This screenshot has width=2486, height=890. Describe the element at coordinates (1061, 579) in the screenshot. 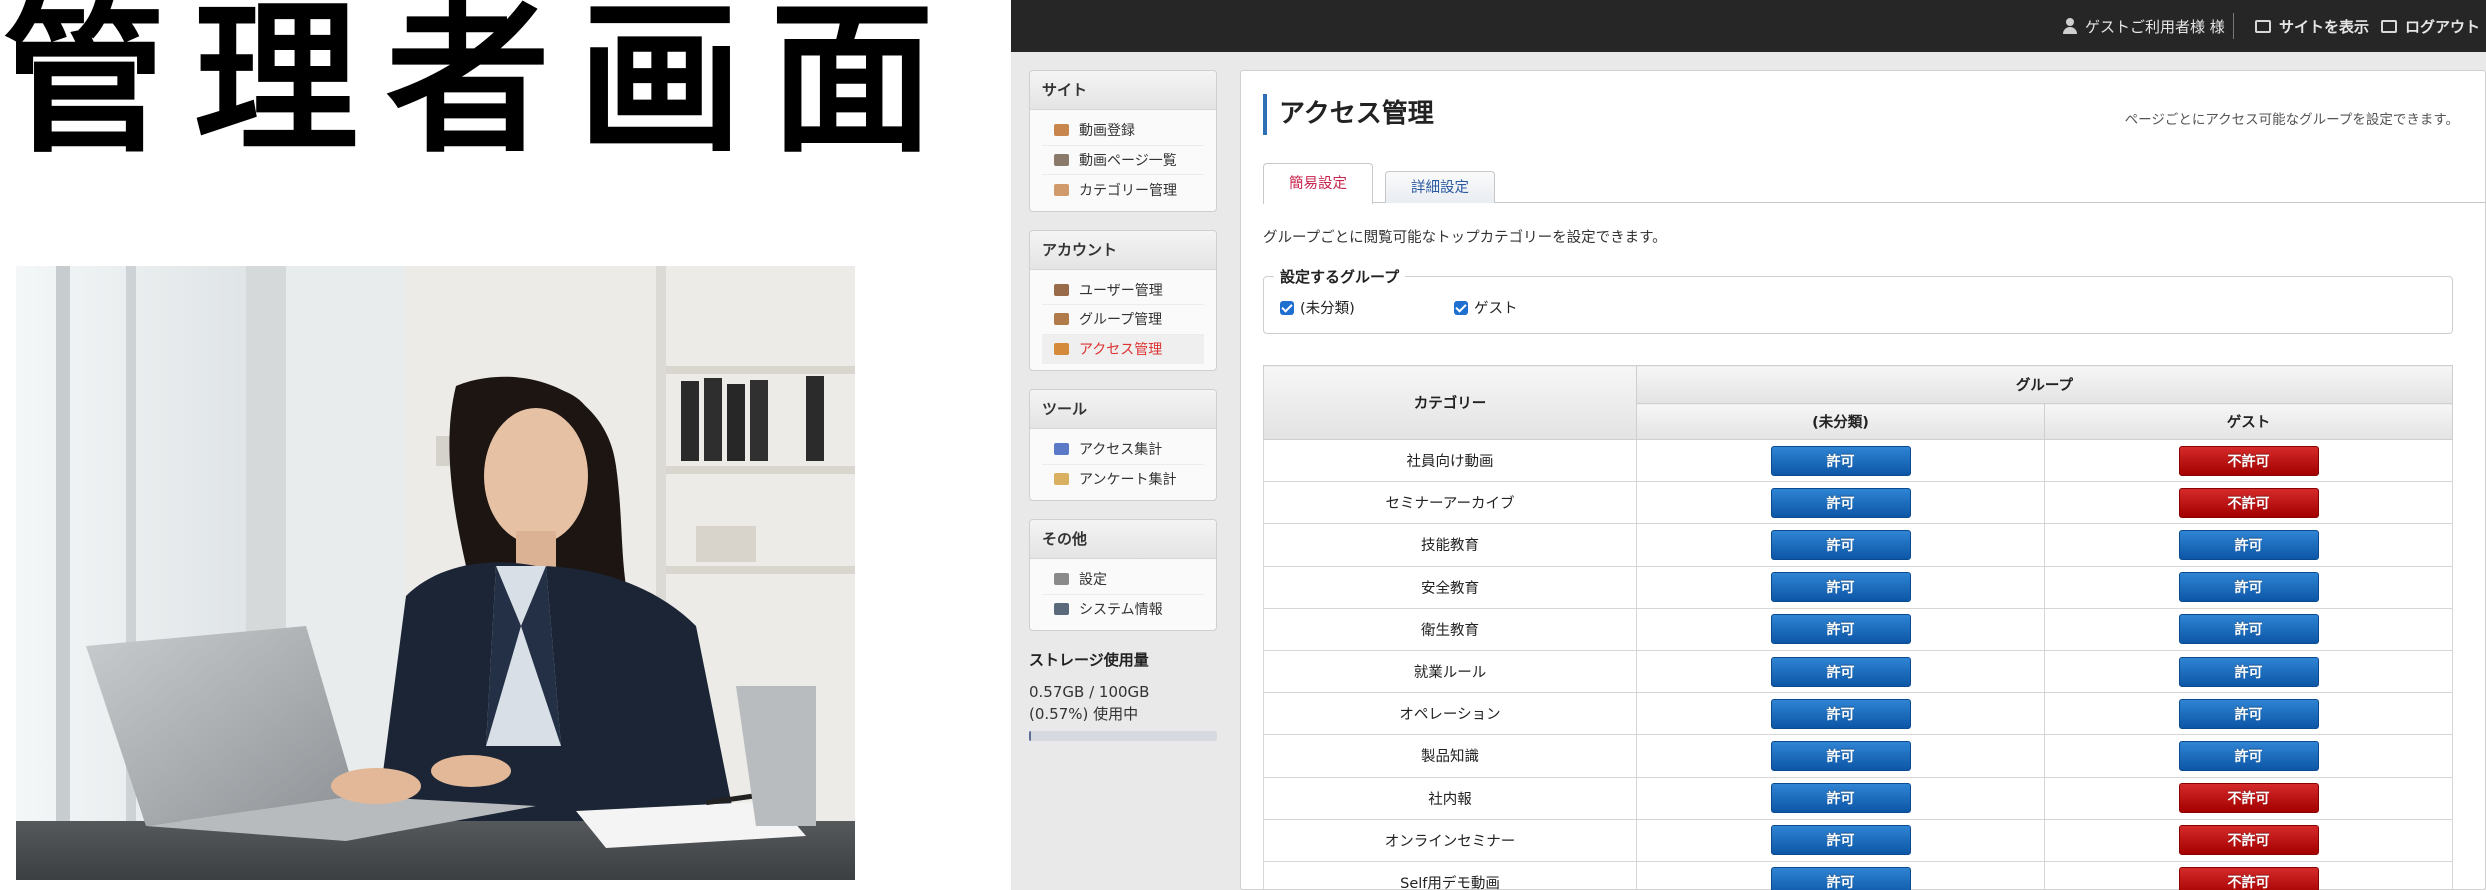

I see `settings-icon` at that location.